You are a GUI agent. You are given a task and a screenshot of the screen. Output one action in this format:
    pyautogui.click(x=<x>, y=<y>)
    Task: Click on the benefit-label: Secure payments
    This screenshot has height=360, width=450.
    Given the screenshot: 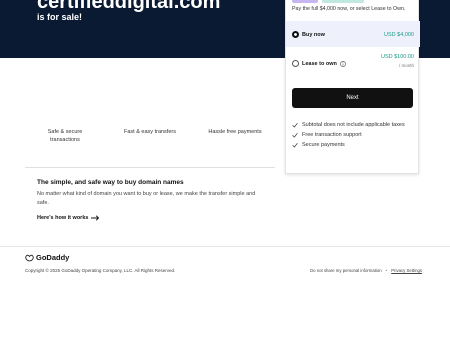 What is the action you would take?
    pyautogui.click(x=323, y=145)
    